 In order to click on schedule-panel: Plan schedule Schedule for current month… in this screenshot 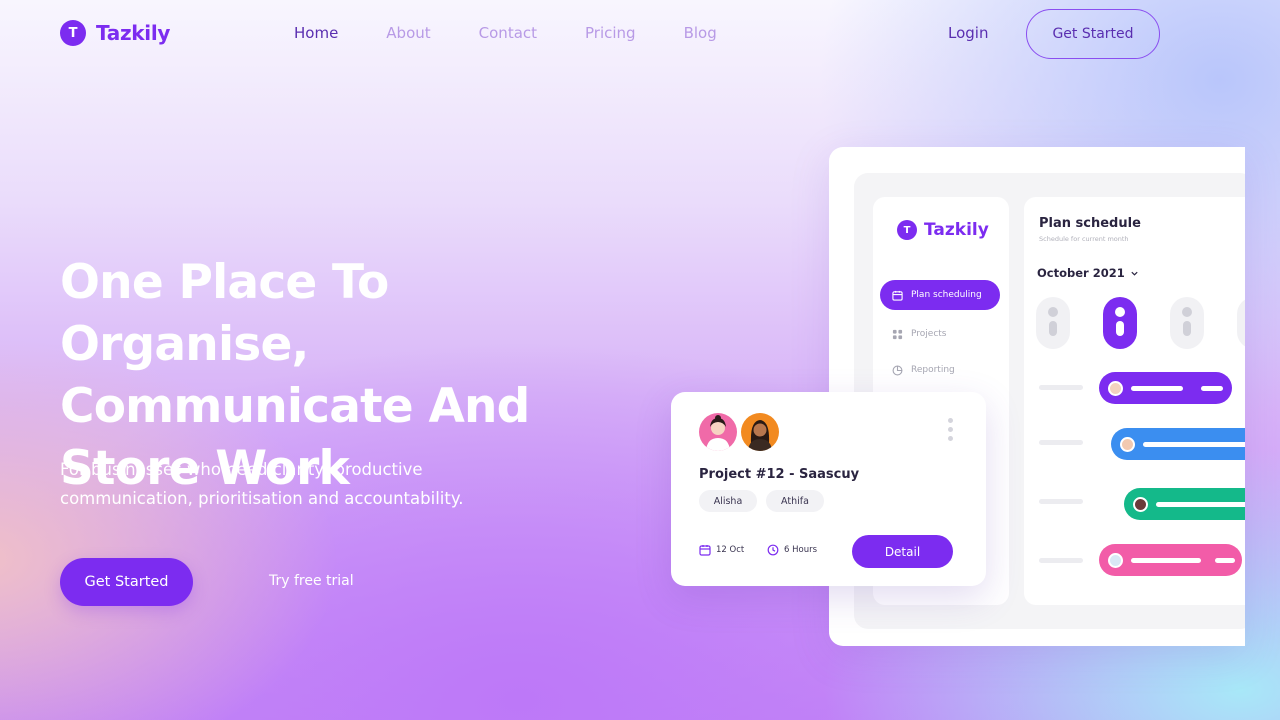, I will do `click(1134, 401)`.